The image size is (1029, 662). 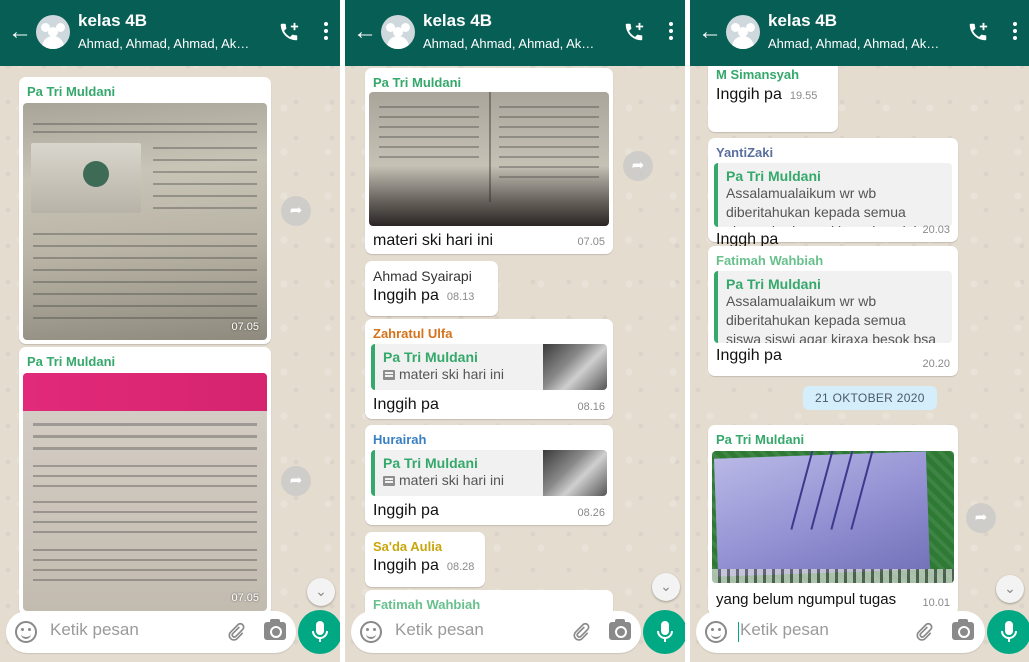 What do you see at coordinates (591, 407) in the screenshot?
I see `message-time: 08.16` at bounding box center [591, 407].